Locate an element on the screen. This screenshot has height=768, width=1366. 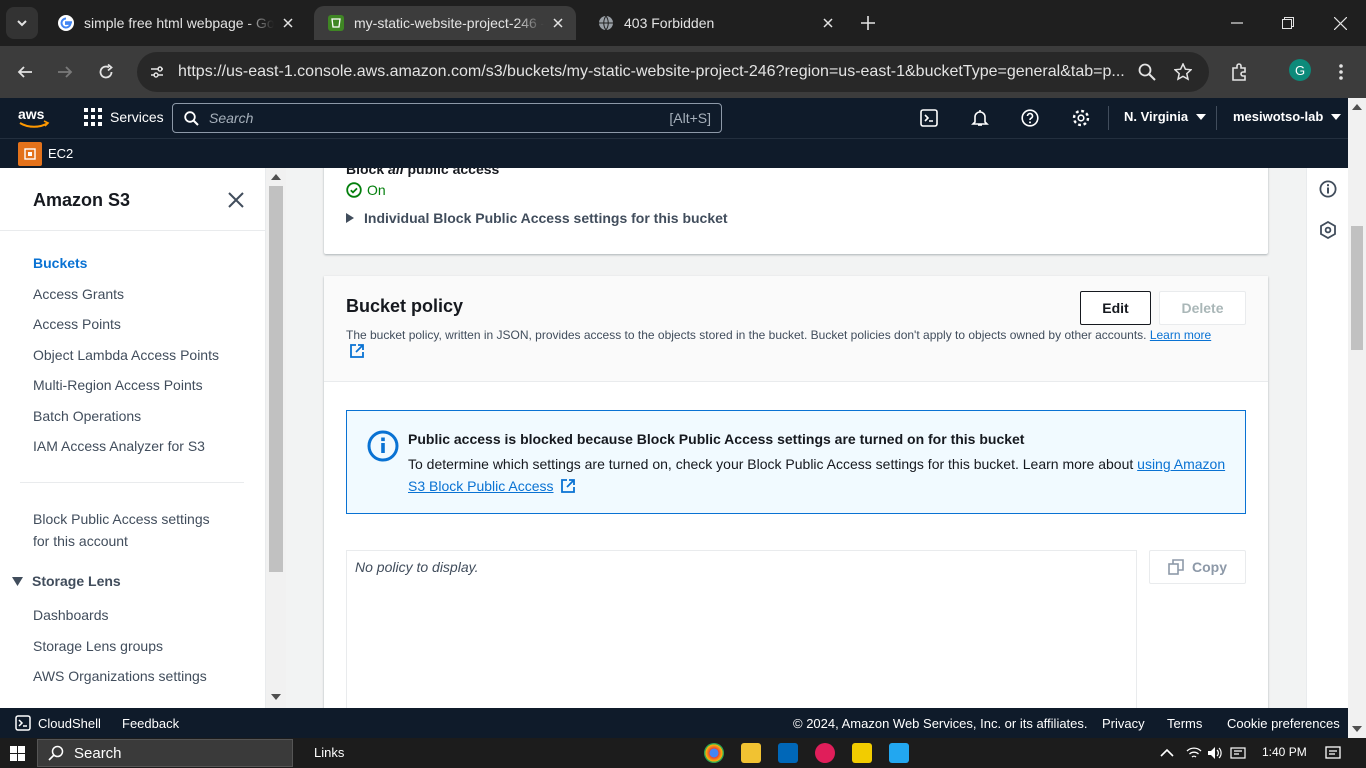
cookie-preferences-link: Cookie preferences is located at coordinates (1283, 723).